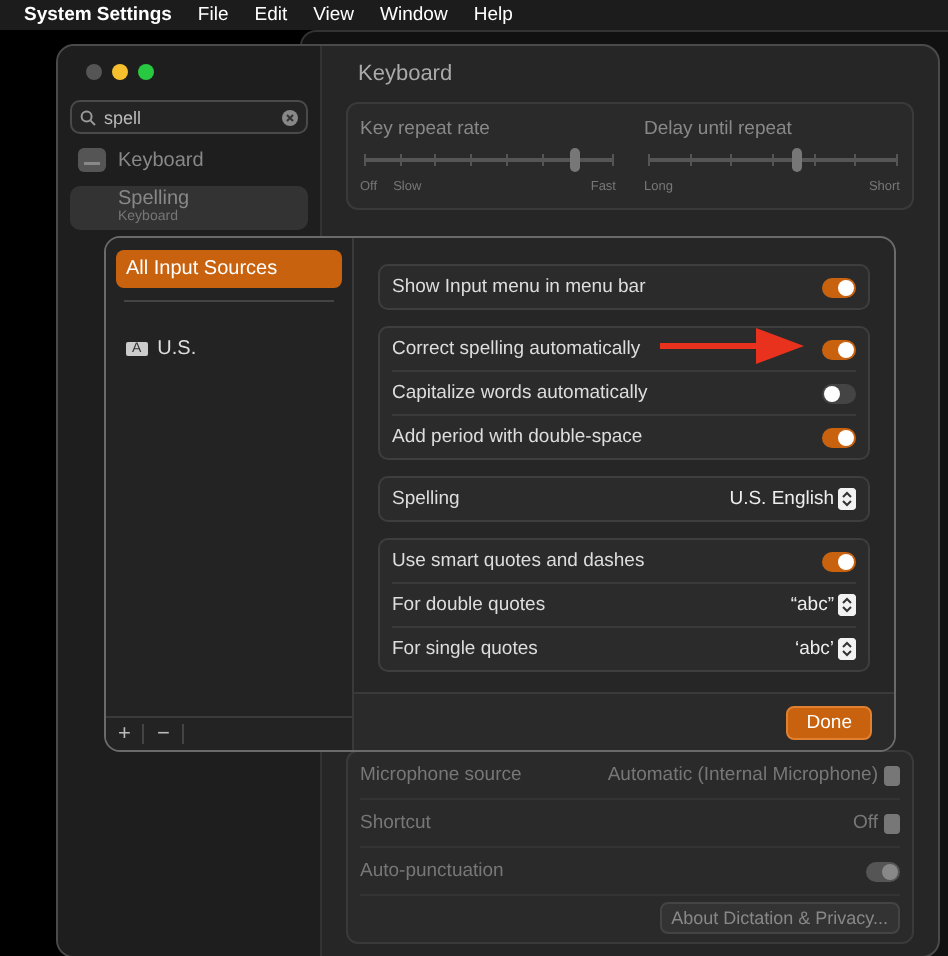 Image resolution: width=948 pixels, height=956 pixels. What do you see at coordinates (465, 649) in the screenshot?
I see `row-label: For single quotes` at bounding box center [465, 649].